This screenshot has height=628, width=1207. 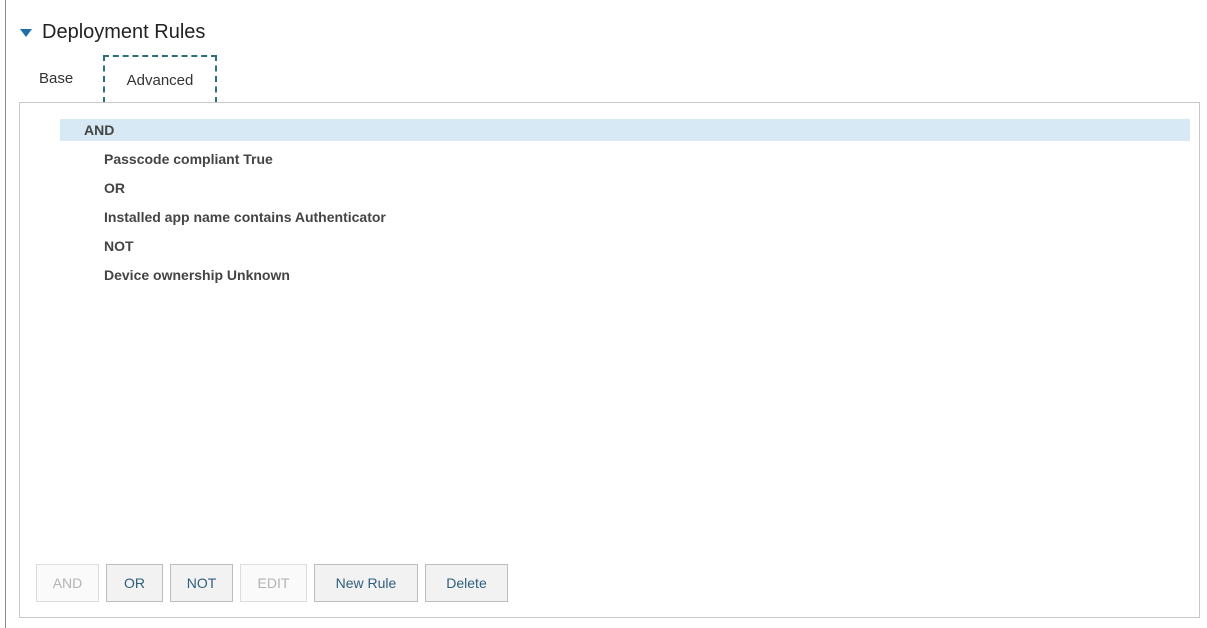 What do you see at coordinates (466, 583) in the screenshot?
I see `delete-button: Delete` at bounding box center [466, 583].